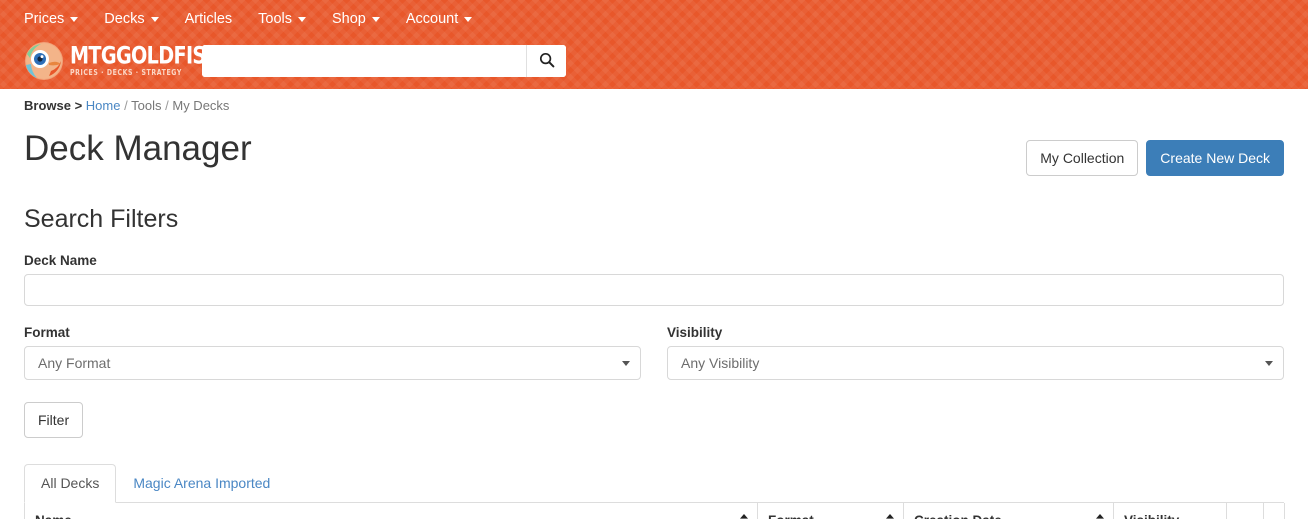  I want to click on search-filters-heading: Search Filters, so click(101, 219).